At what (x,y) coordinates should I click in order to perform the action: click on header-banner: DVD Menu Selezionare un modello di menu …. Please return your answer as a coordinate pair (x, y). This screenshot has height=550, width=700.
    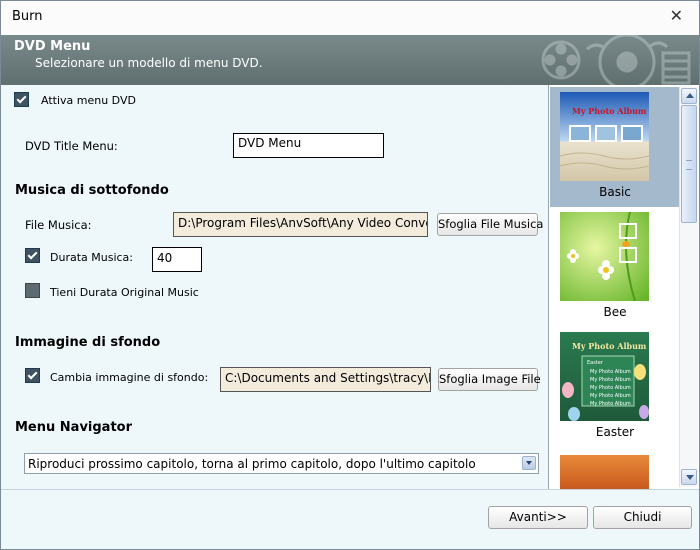
    Looking at the image, I should click on (350, 60).